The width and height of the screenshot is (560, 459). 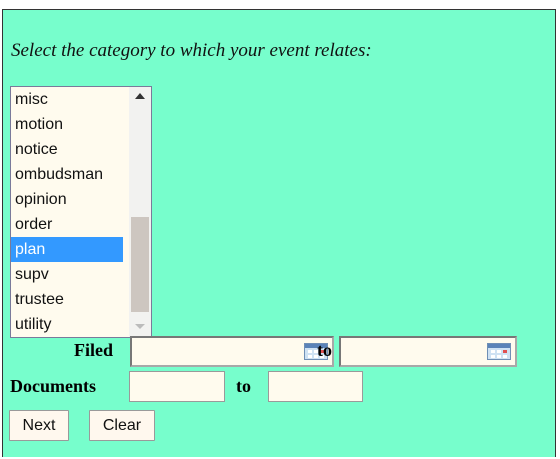 What do you see at coordinates (499, 351) in the screenshot?
I see `calendar-icon` at bounding box center [499, 351].